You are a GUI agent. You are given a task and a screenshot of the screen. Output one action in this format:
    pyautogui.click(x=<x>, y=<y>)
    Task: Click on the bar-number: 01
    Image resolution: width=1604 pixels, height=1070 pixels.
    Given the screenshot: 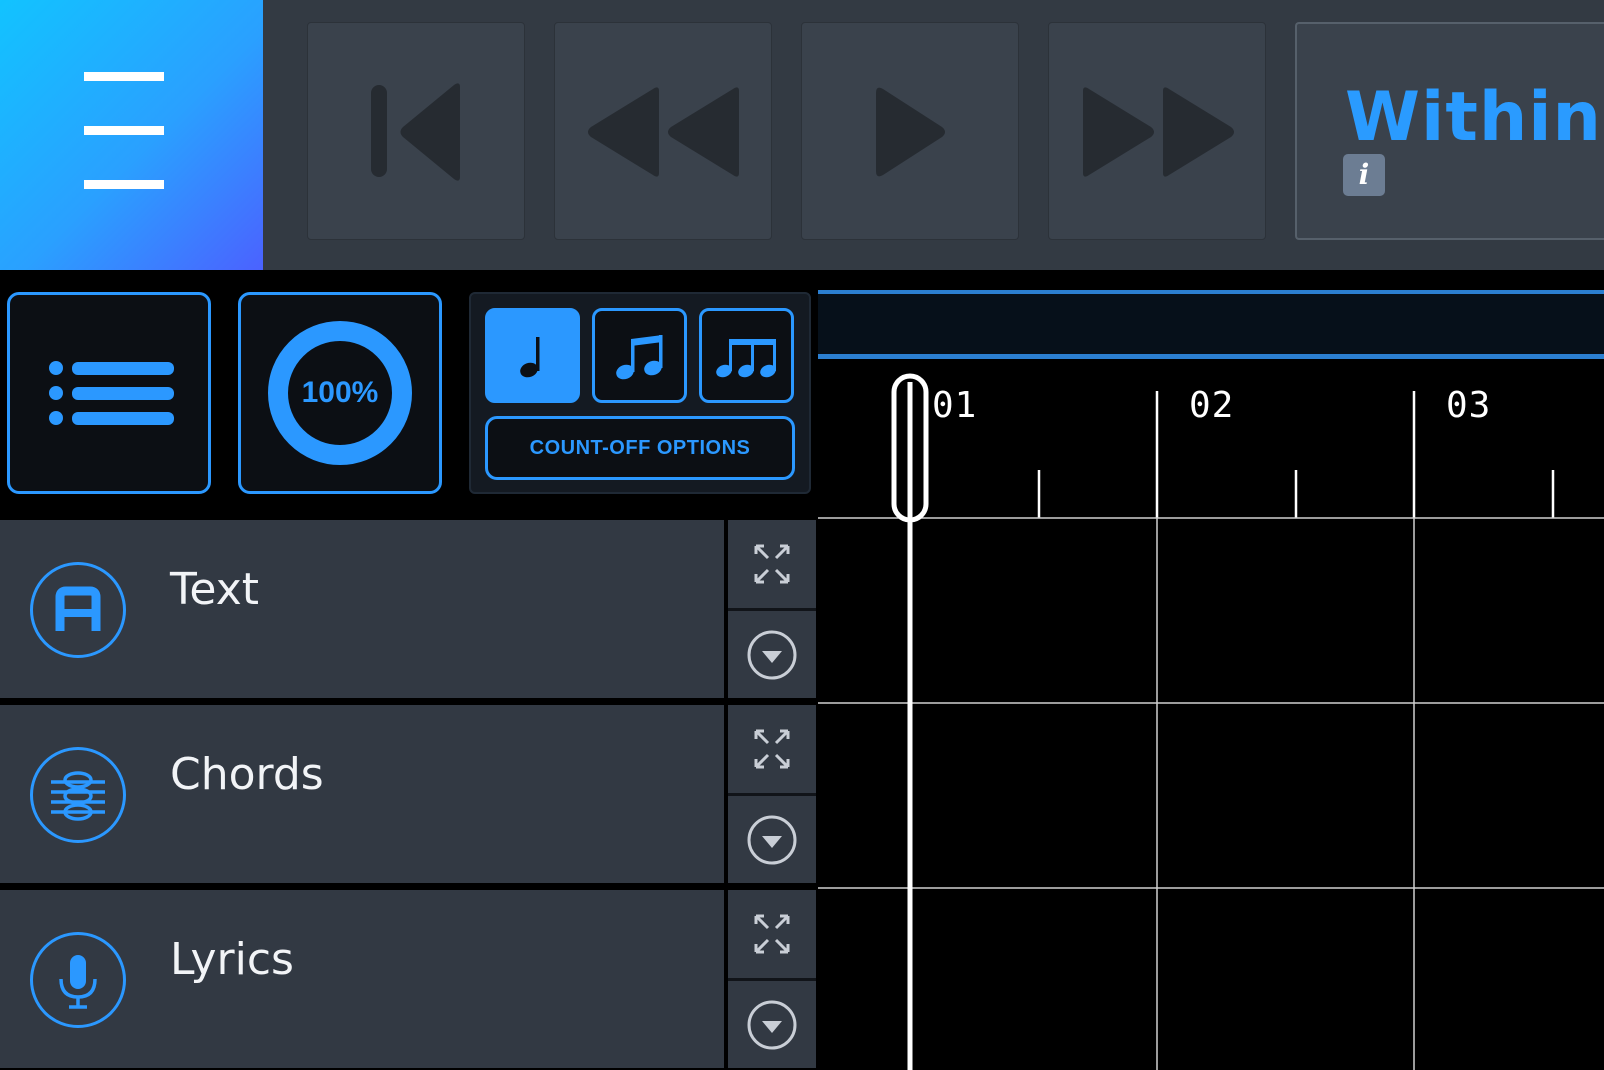 What is the action you would take?
    pyautogui.click(x=955, y=405)
    